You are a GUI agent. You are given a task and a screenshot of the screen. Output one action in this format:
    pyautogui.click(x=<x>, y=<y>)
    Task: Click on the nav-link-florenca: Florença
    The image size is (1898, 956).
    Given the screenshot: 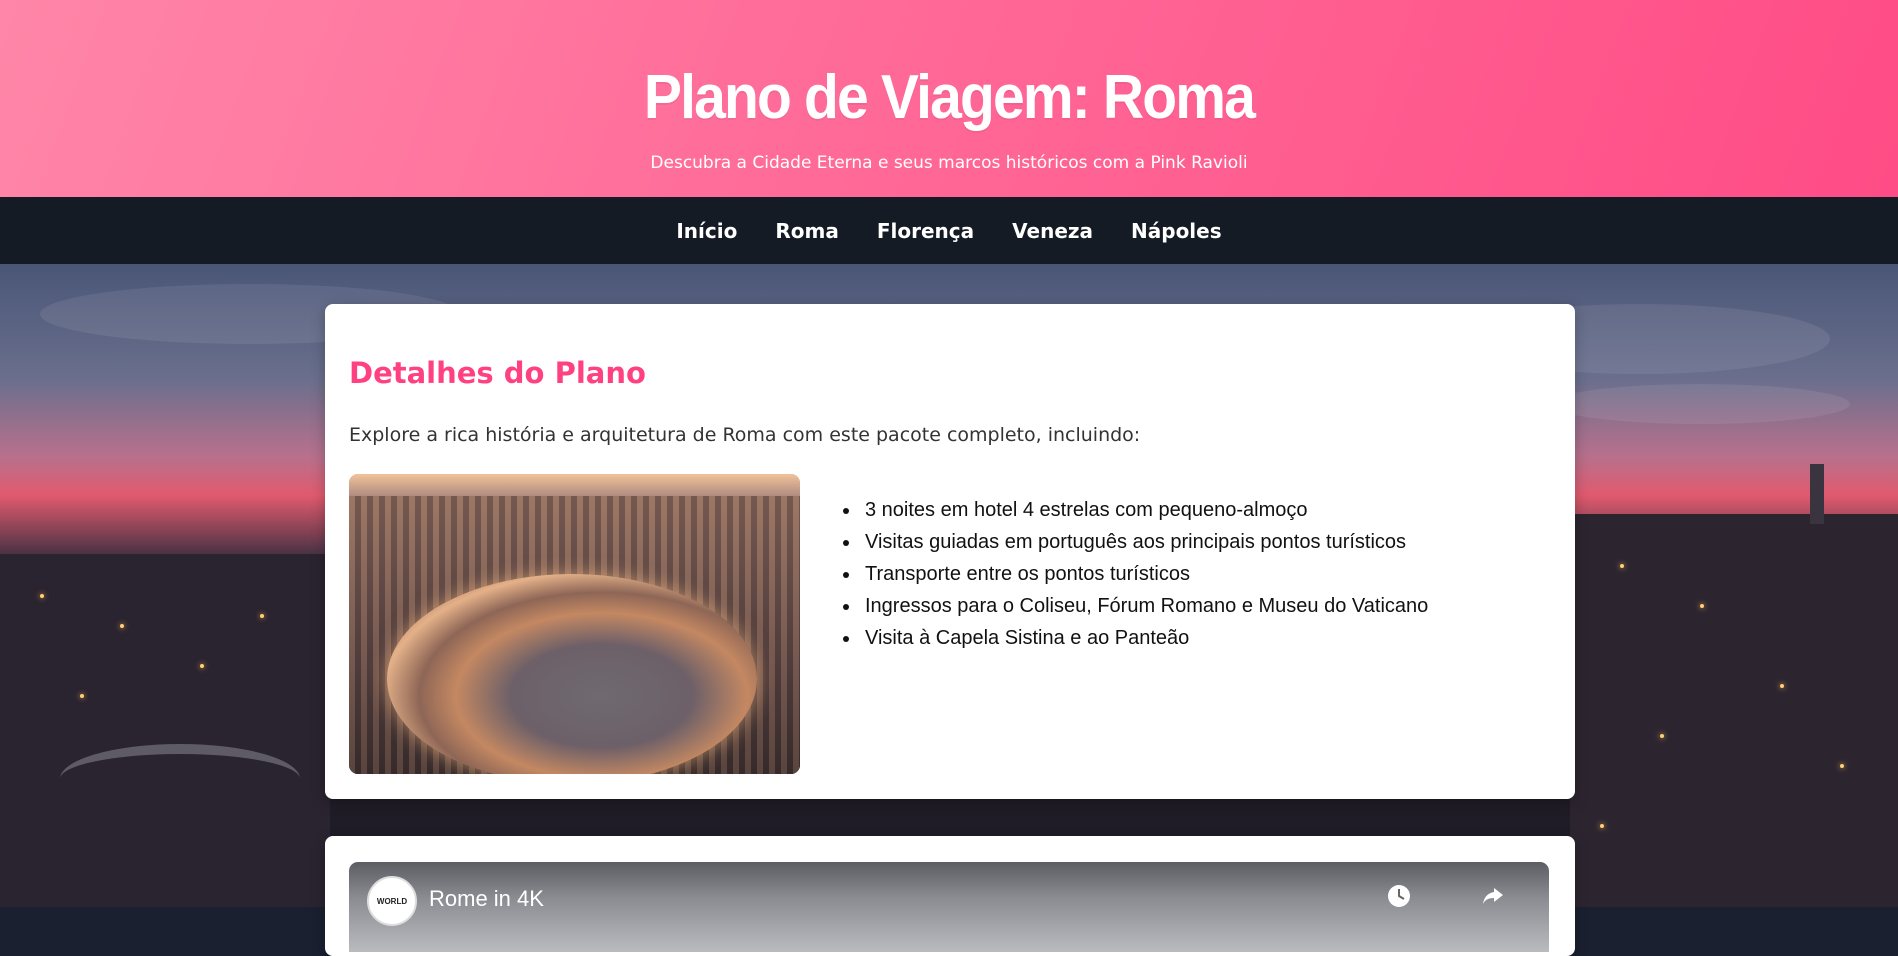 What is the action you would take?
    pyautogui.click(x=925, y=231)
    